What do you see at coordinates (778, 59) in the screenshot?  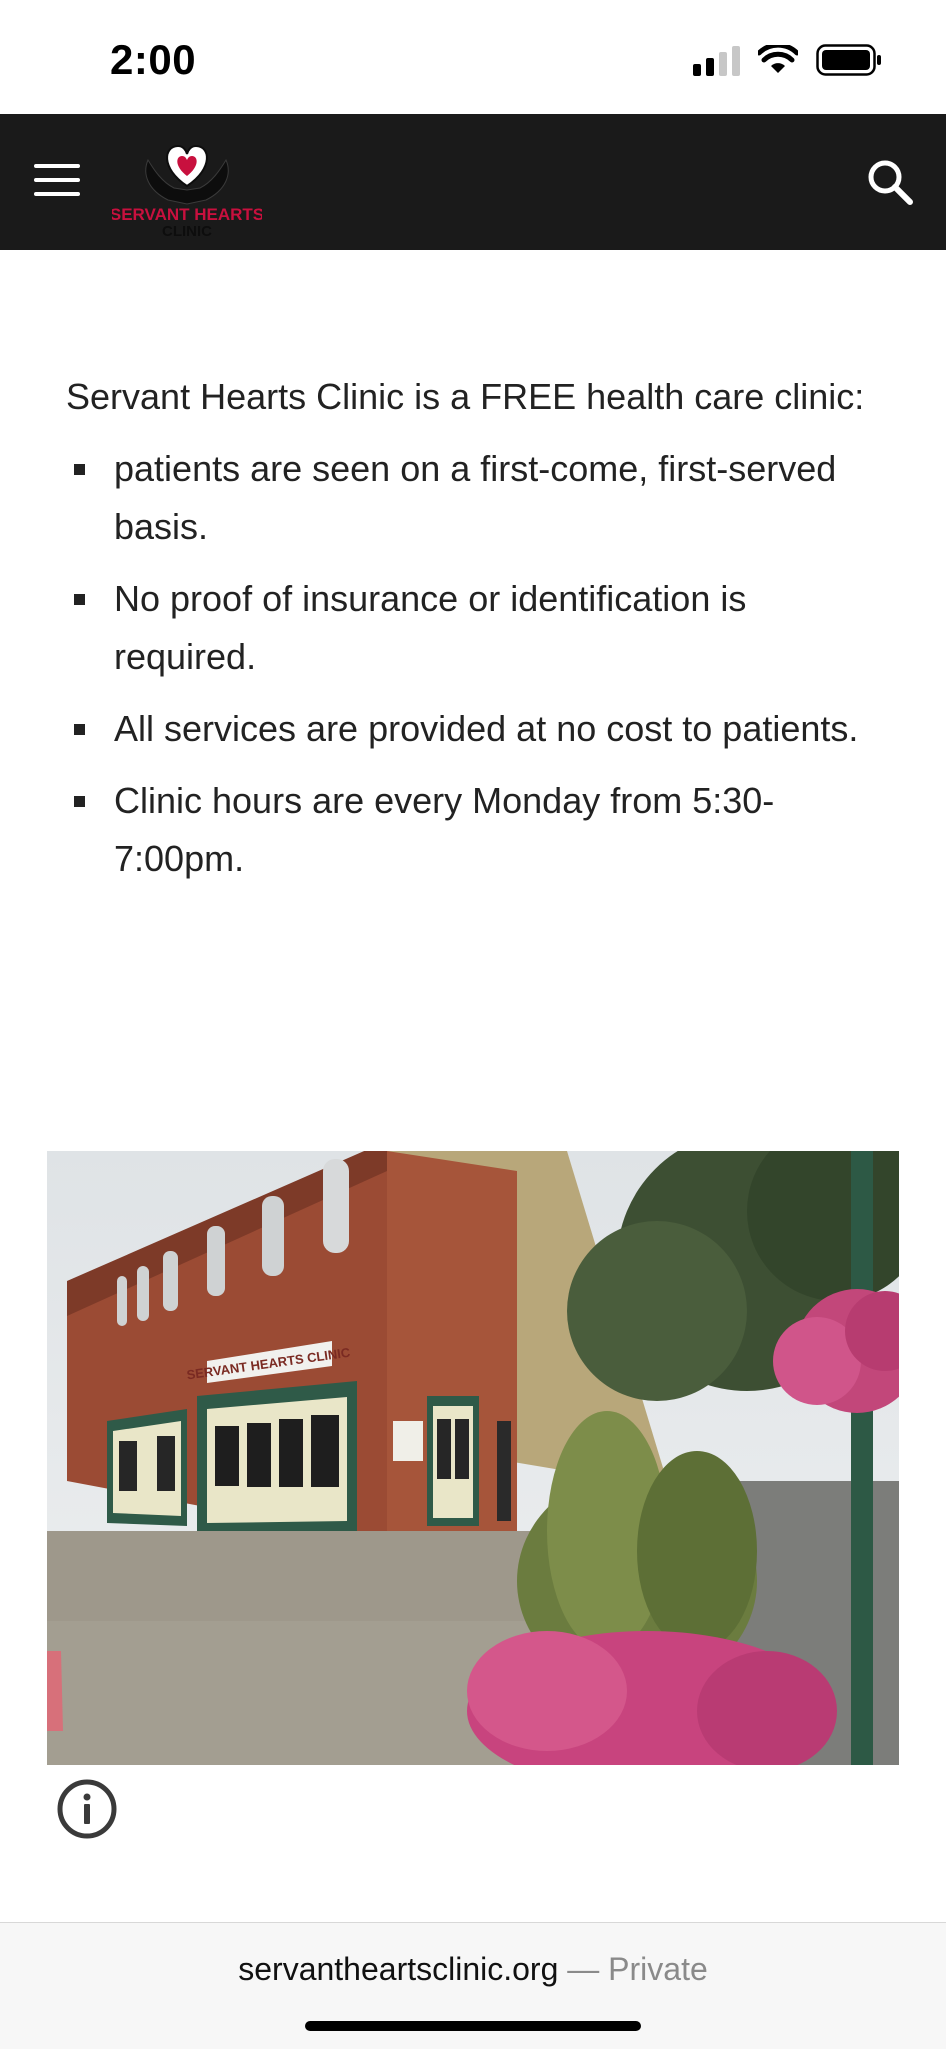 I see `wifi-icon` at bounding box center [778, 59].